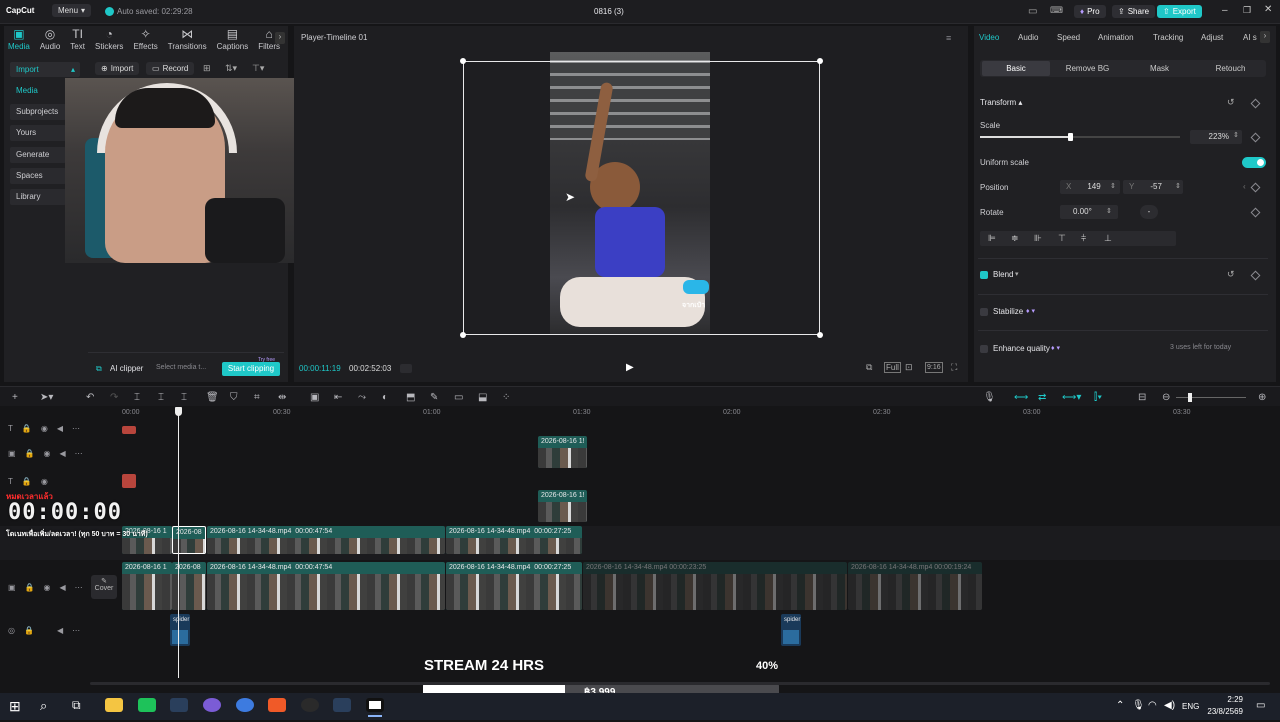 The width and height of the screenshot is (1280, 722). What do you see at coordinates (640, 413) in the screenshot?
I see `timeline-ruler` at bounding box center [640, 413].